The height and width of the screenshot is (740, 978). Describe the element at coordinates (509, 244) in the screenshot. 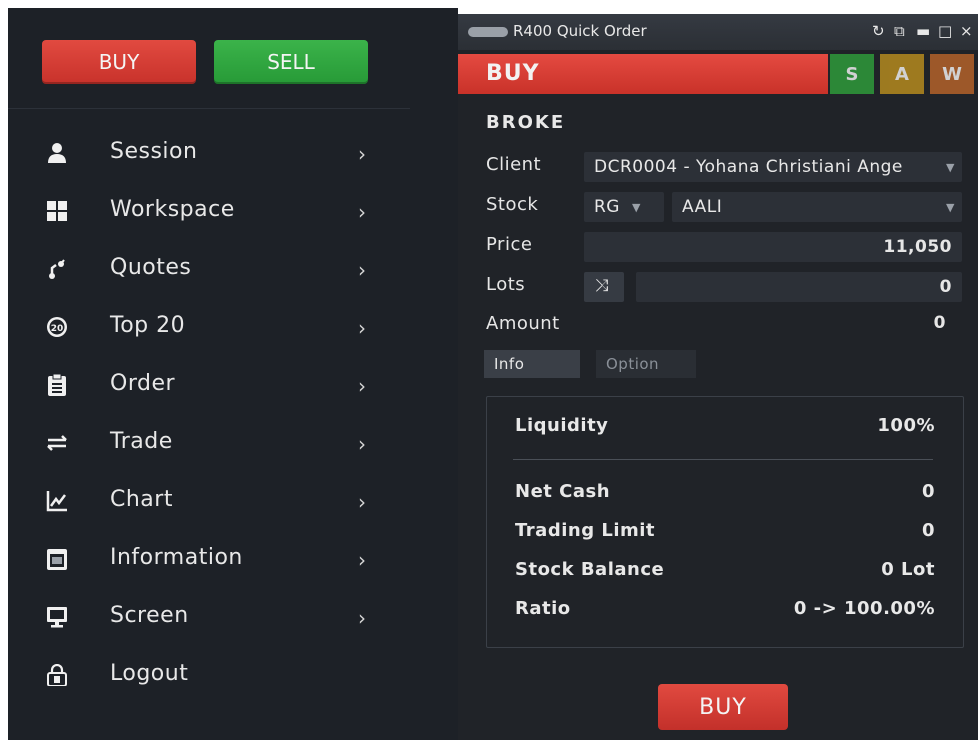

I see `price-label: Price` at that location.